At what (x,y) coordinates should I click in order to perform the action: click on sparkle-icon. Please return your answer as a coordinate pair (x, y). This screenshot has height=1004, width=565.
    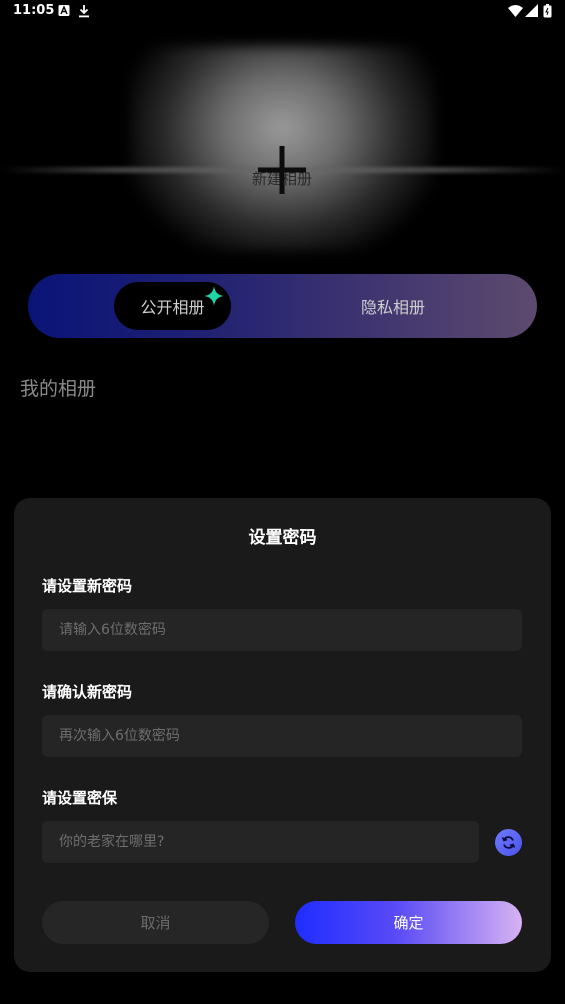
    Looking at the image, I should click on (214, 296).